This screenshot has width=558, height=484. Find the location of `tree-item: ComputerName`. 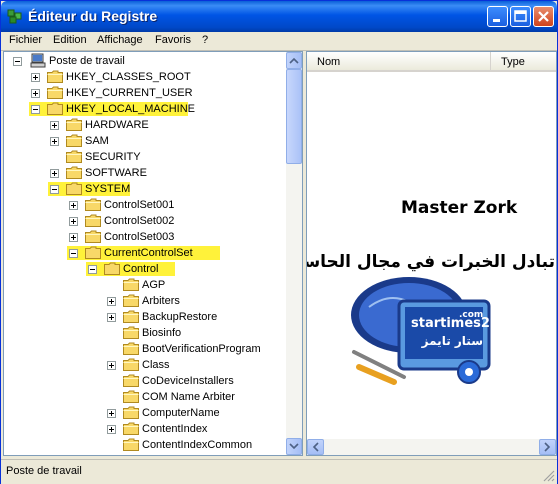

tree-item: ComputerName is located at coordinates (144, 413).